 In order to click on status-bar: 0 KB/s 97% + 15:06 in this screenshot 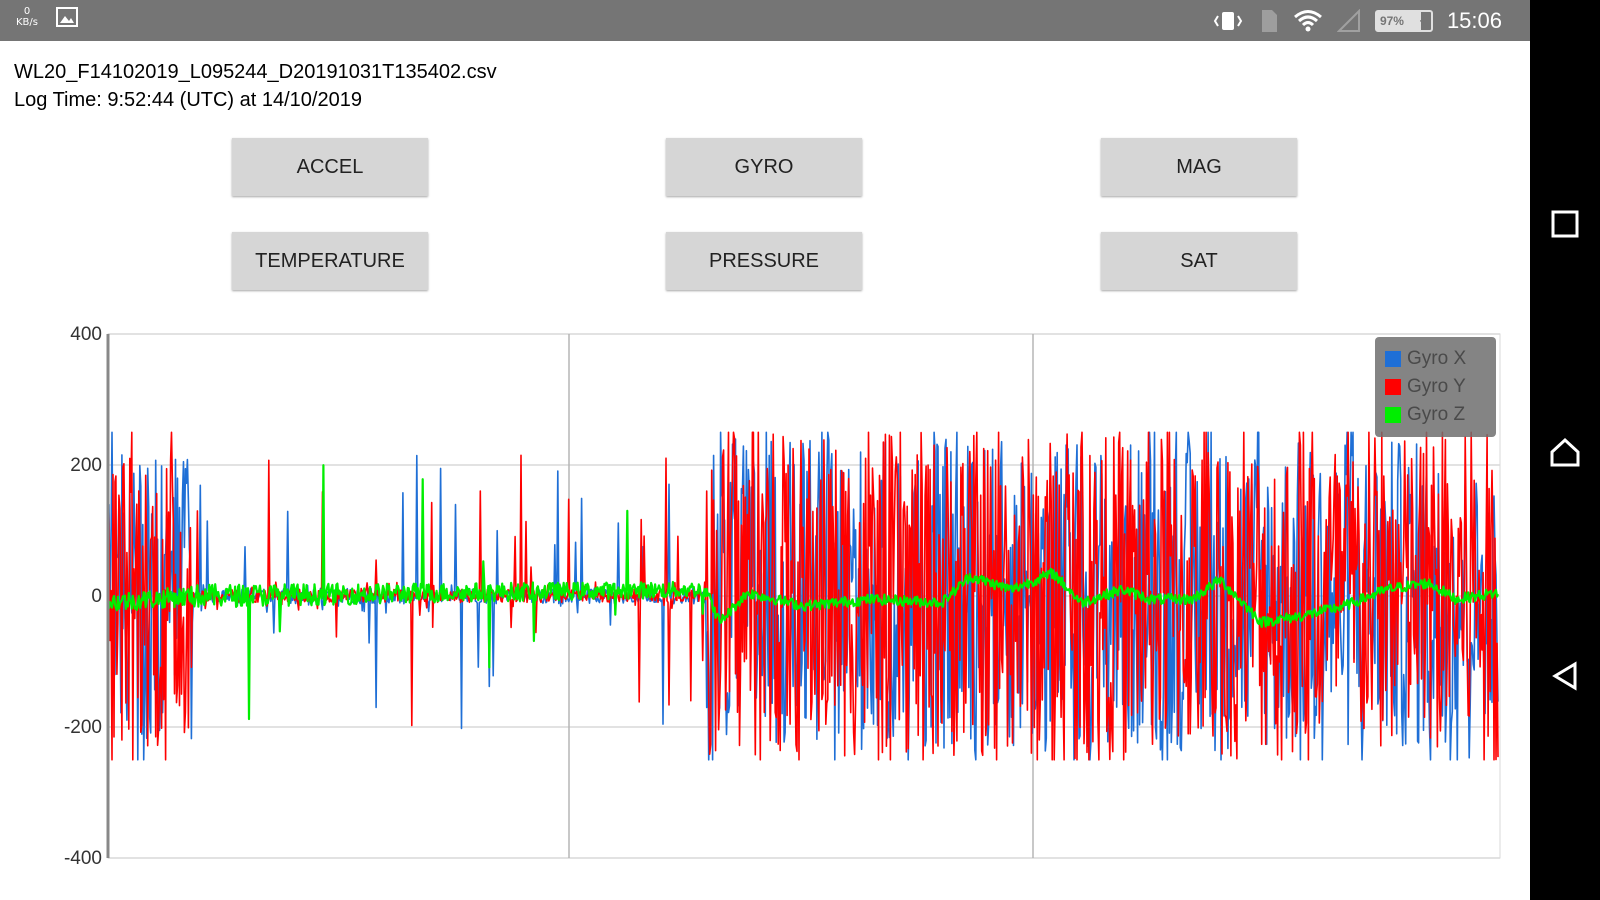, I will do `click(765, 20)`.